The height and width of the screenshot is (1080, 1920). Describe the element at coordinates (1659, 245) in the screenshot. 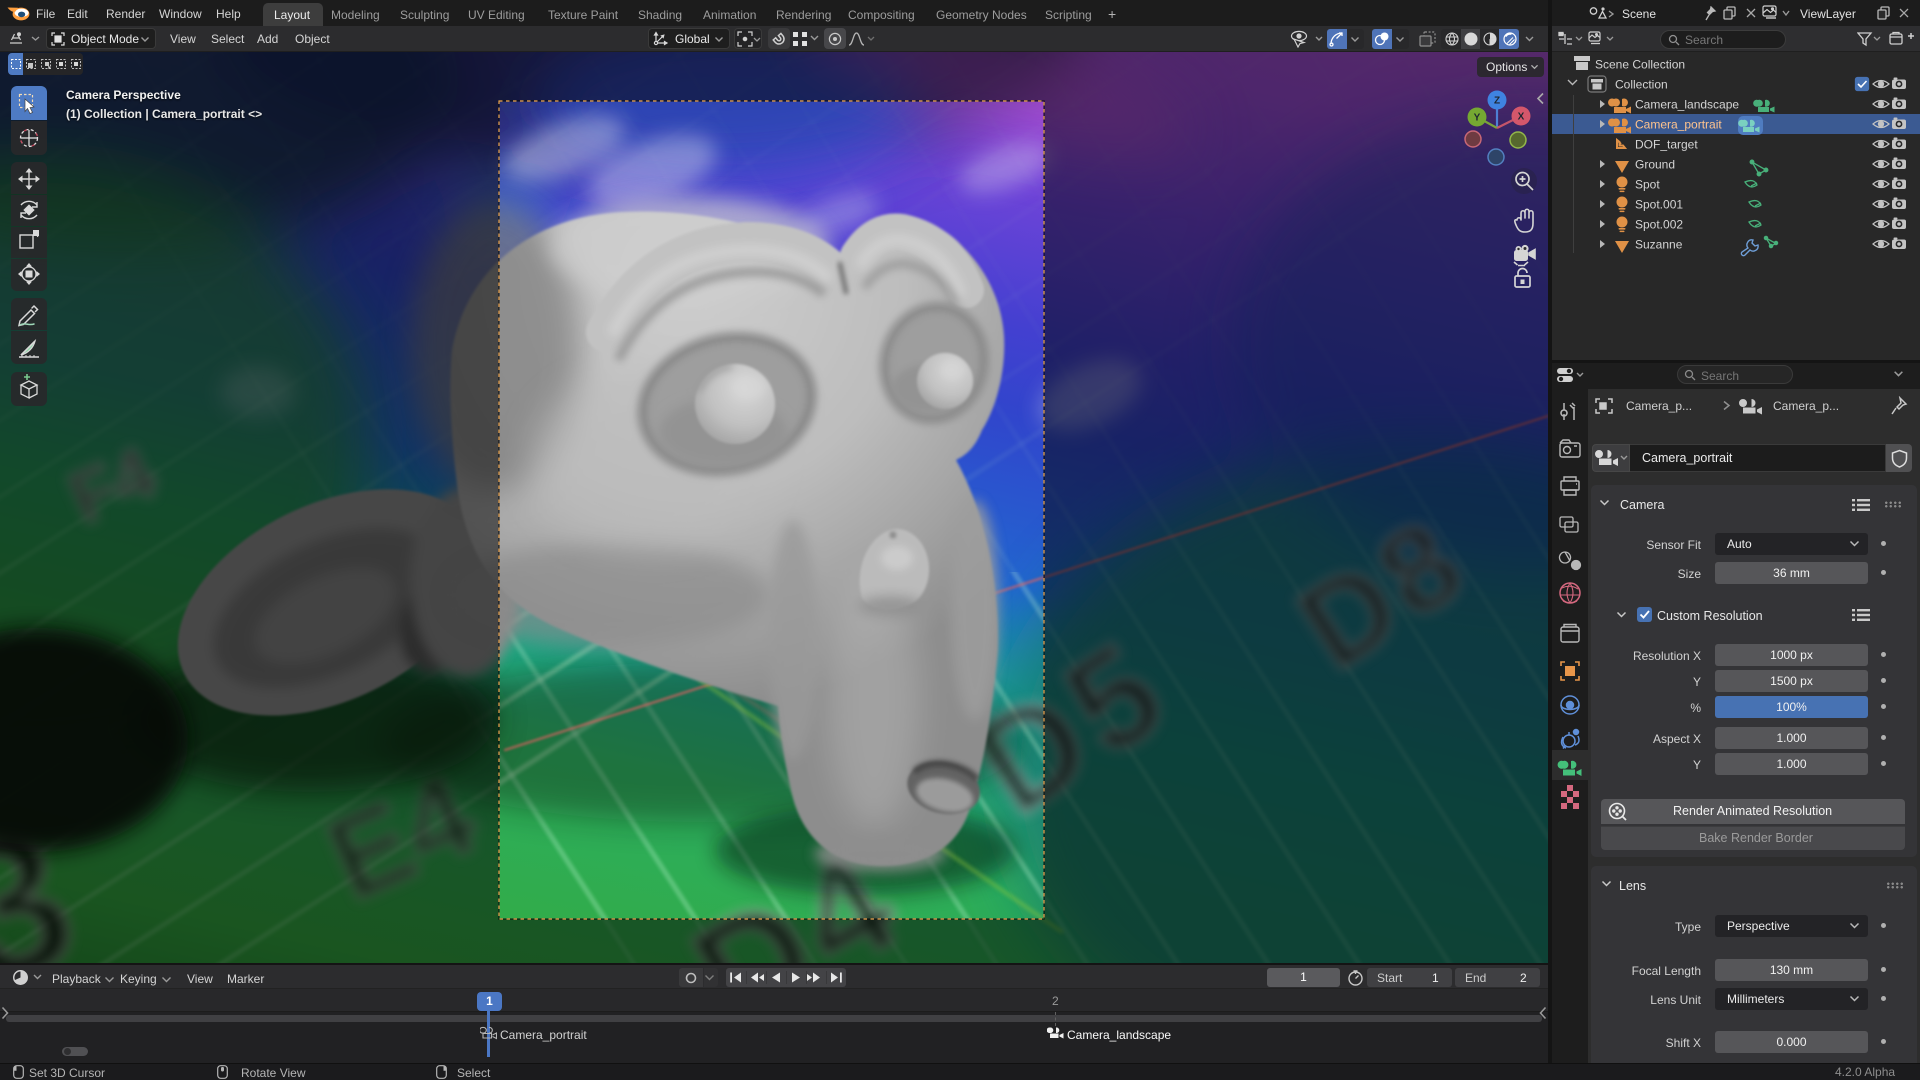

I see `svg-text: Suzanne` at that location.